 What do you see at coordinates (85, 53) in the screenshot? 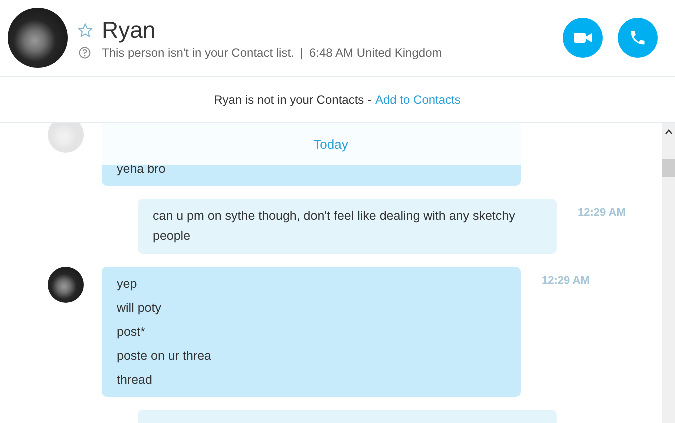
I see `question-mark-icon` at bounding box center [85, 53].